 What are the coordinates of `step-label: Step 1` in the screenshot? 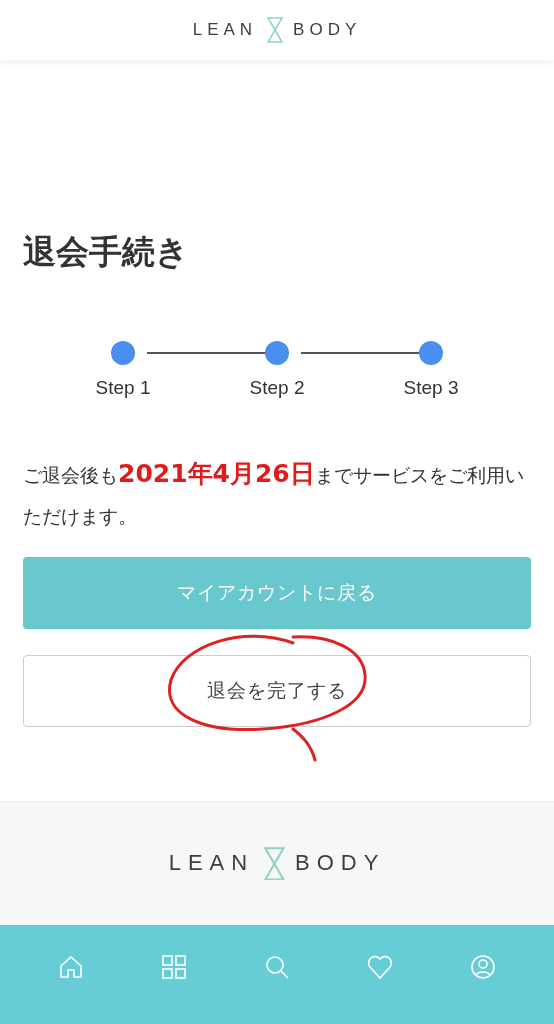 It's located at (123, 388).